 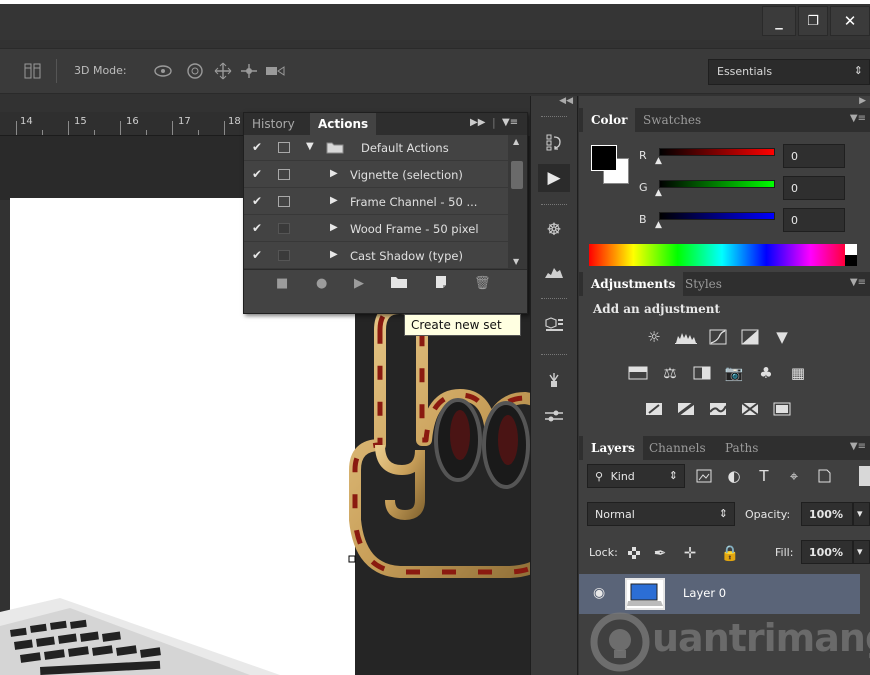 What do you see at coordinates (861, 552) in the screenshot?
I see `fill-dropdown: ▾` at bounding box center [861, 552].